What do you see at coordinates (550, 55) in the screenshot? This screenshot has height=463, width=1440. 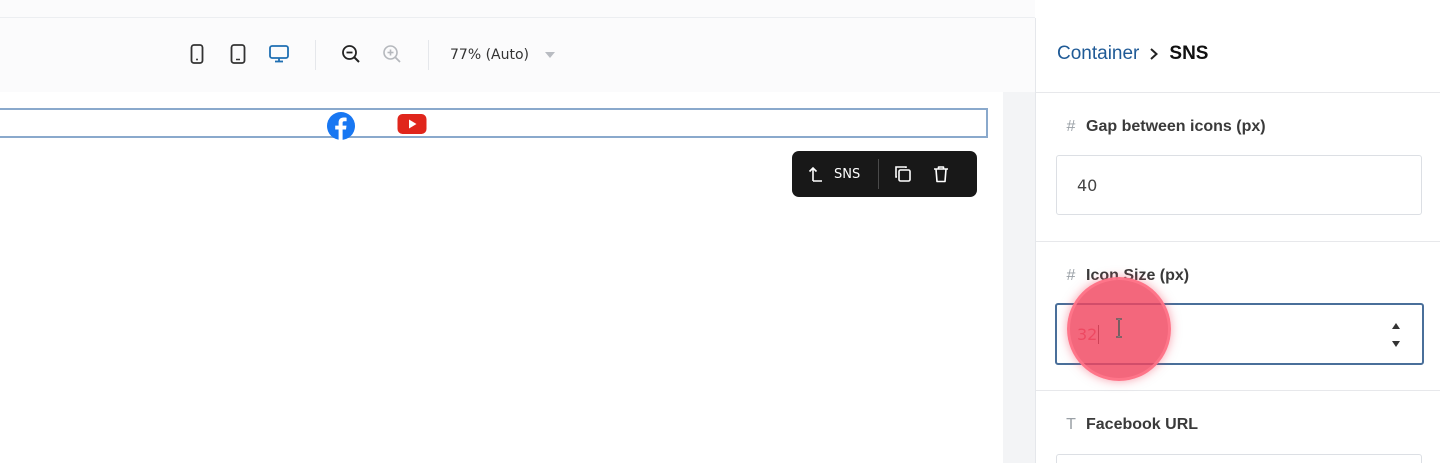 I see `chevron-down-icon` at bounding box center [550, 55].